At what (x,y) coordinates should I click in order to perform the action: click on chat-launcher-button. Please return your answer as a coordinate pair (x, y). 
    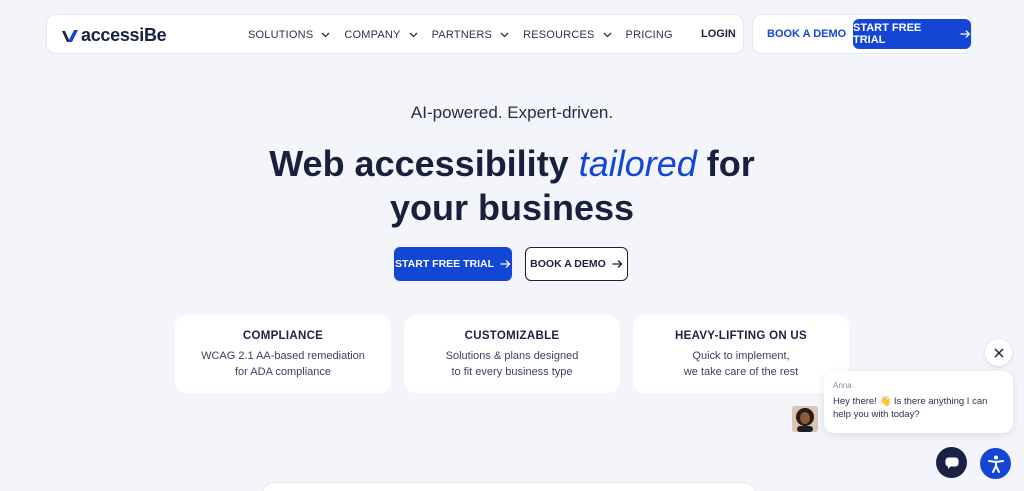
    Looking at the image, I should click on (951, 462).